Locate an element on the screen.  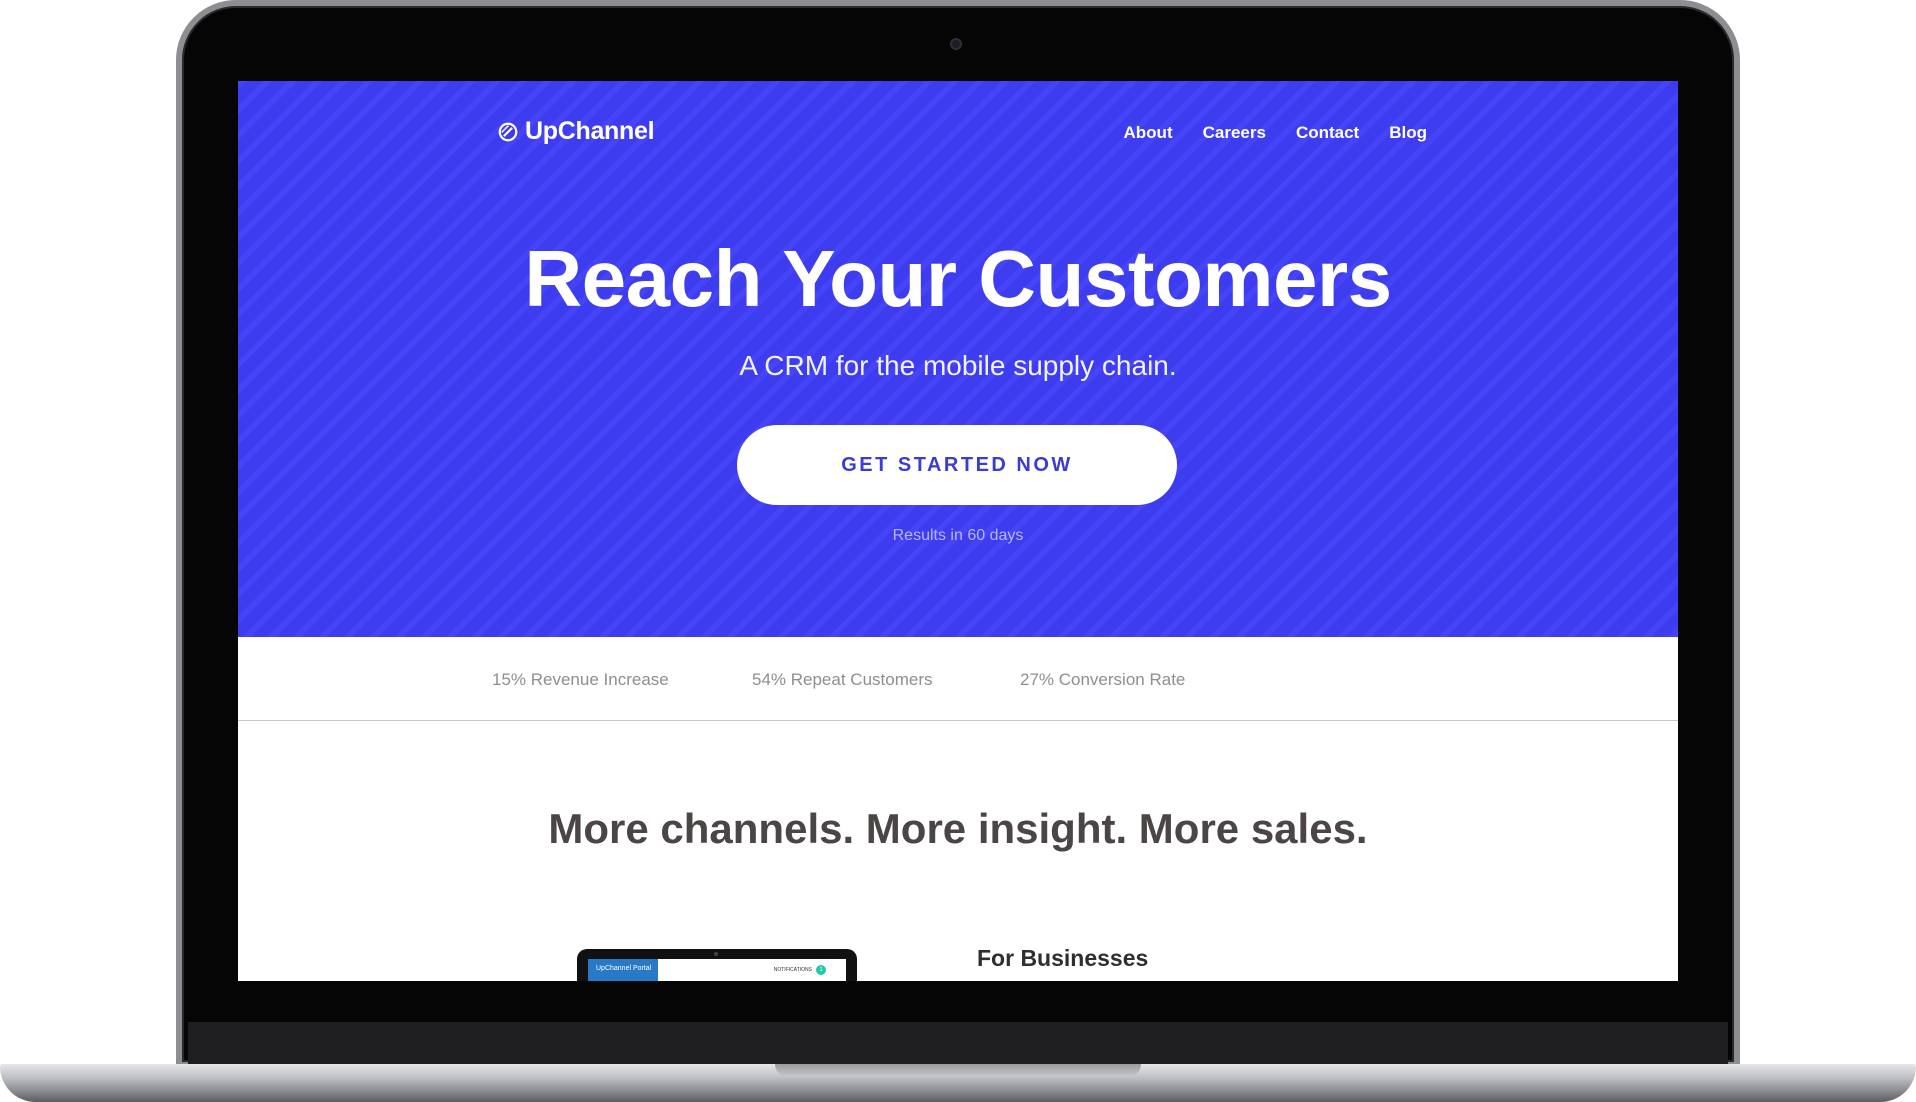
brand-name: UpChannel is located at coordinates (590, 131).